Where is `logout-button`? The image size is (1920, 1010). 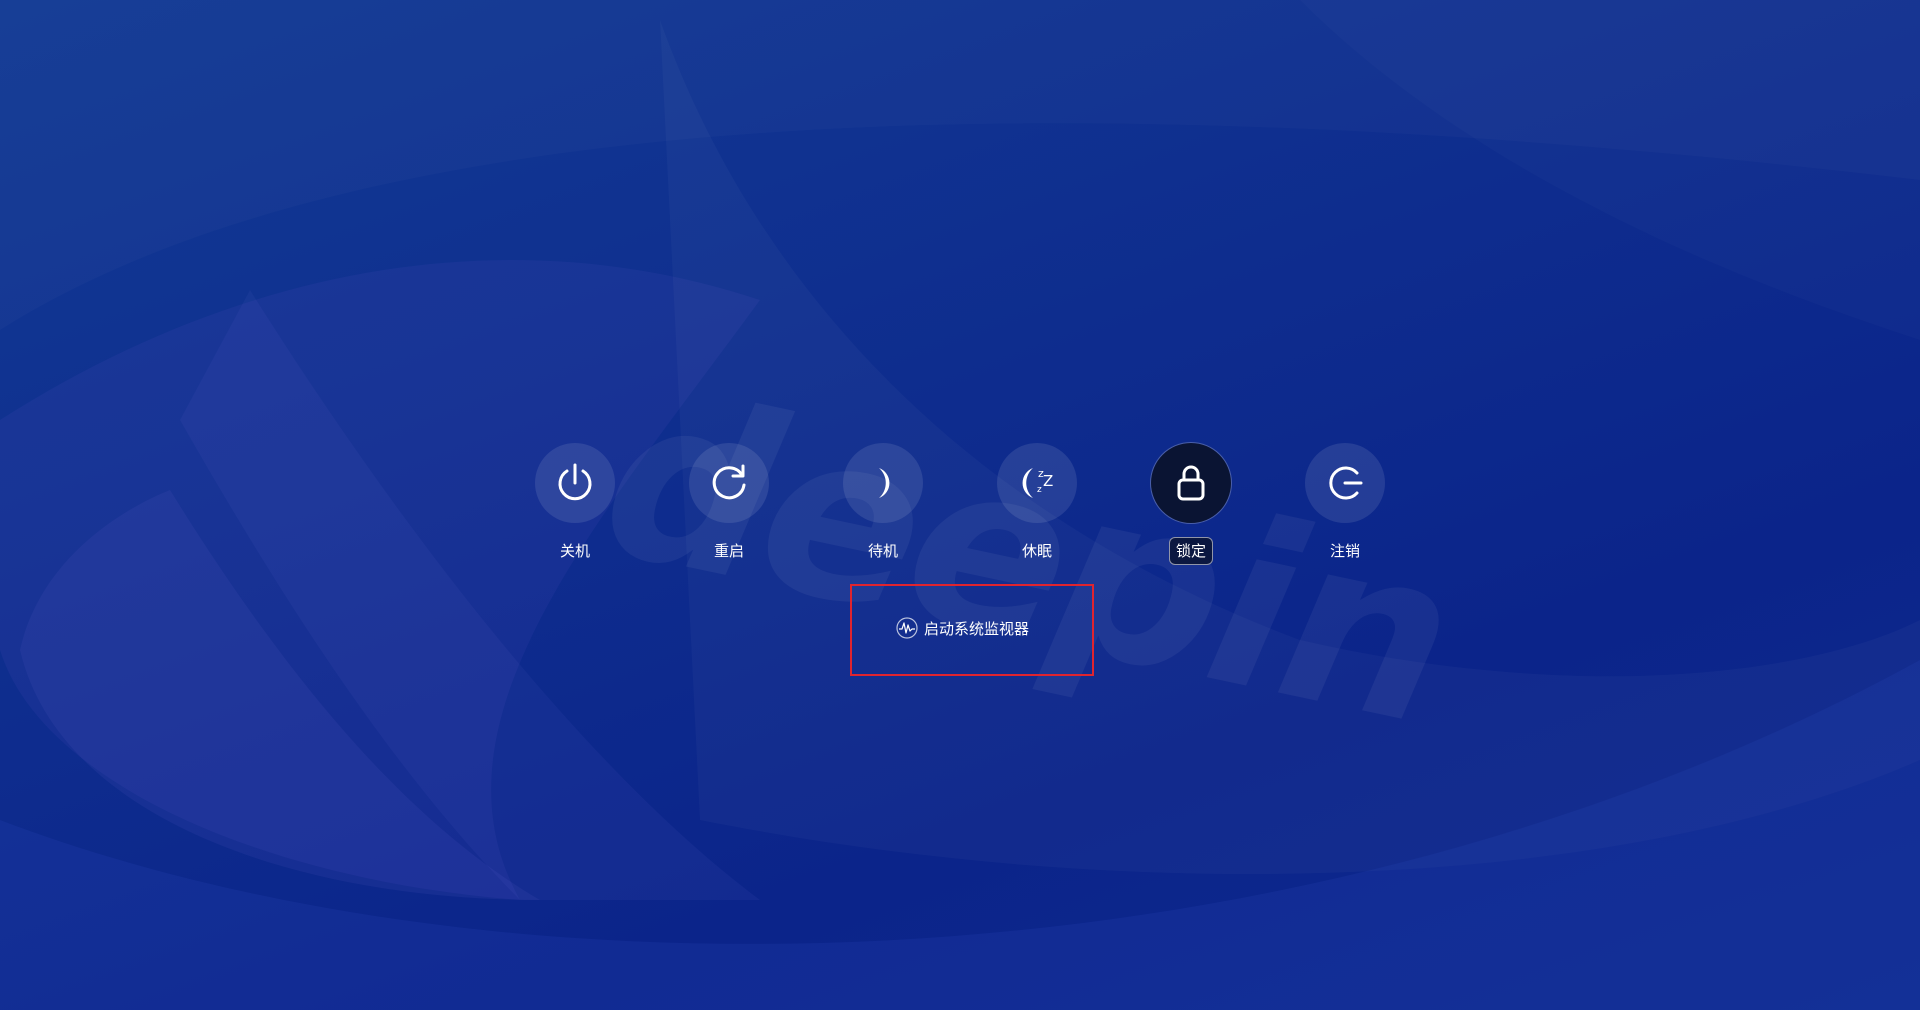 logout-button is located at coordinates (1345, 483).